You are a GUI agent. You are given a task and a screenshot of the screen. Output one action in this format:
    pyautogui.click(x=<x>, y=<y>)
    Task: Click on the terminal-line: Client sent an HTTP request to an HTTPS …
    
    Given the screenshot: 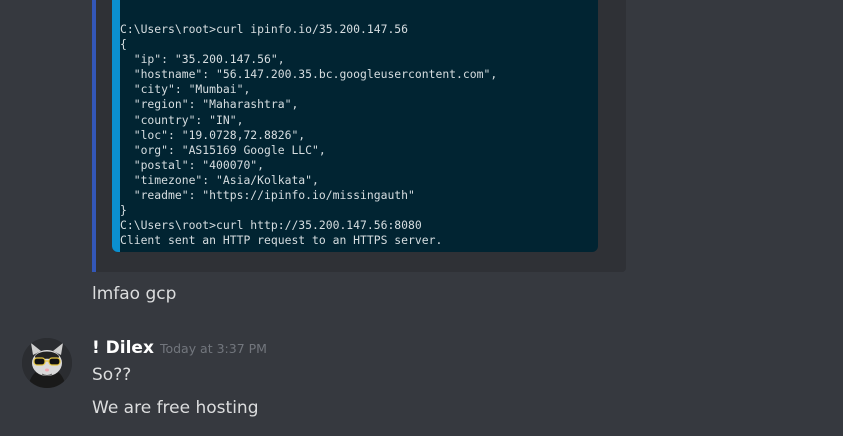 What is the action you would take?
    pyautogui.click(x=281, y=240)
    